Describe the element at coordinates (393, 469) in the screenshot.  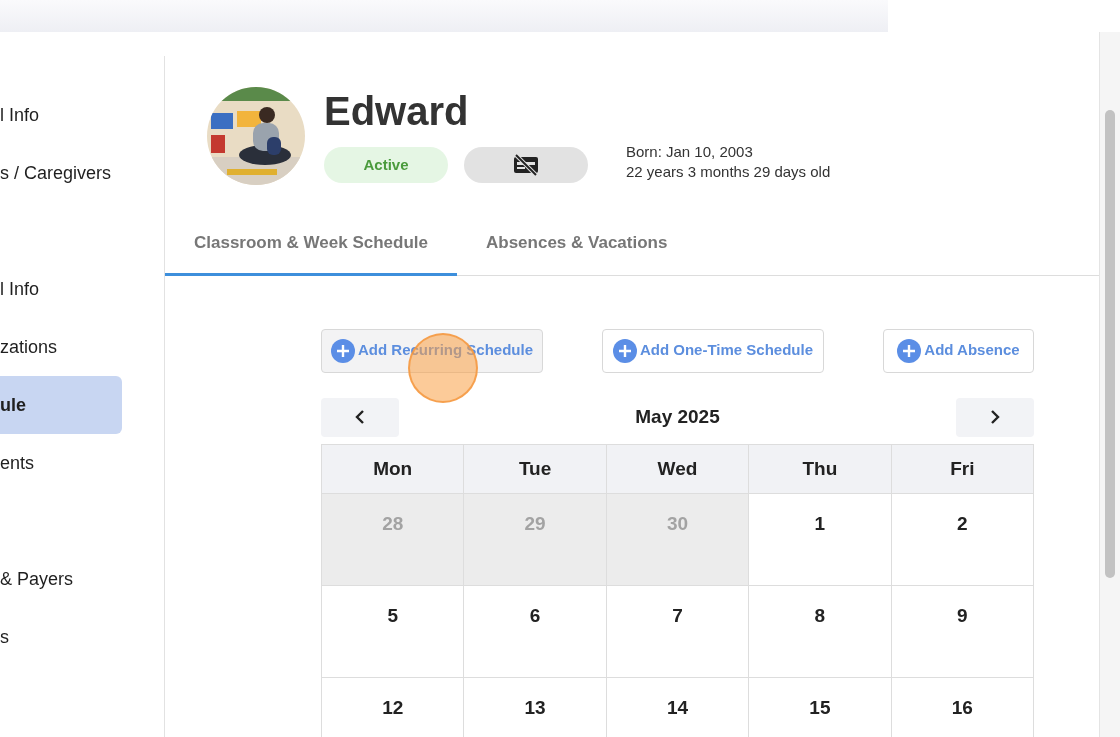
I see `weekday-header: Mon` at that location.